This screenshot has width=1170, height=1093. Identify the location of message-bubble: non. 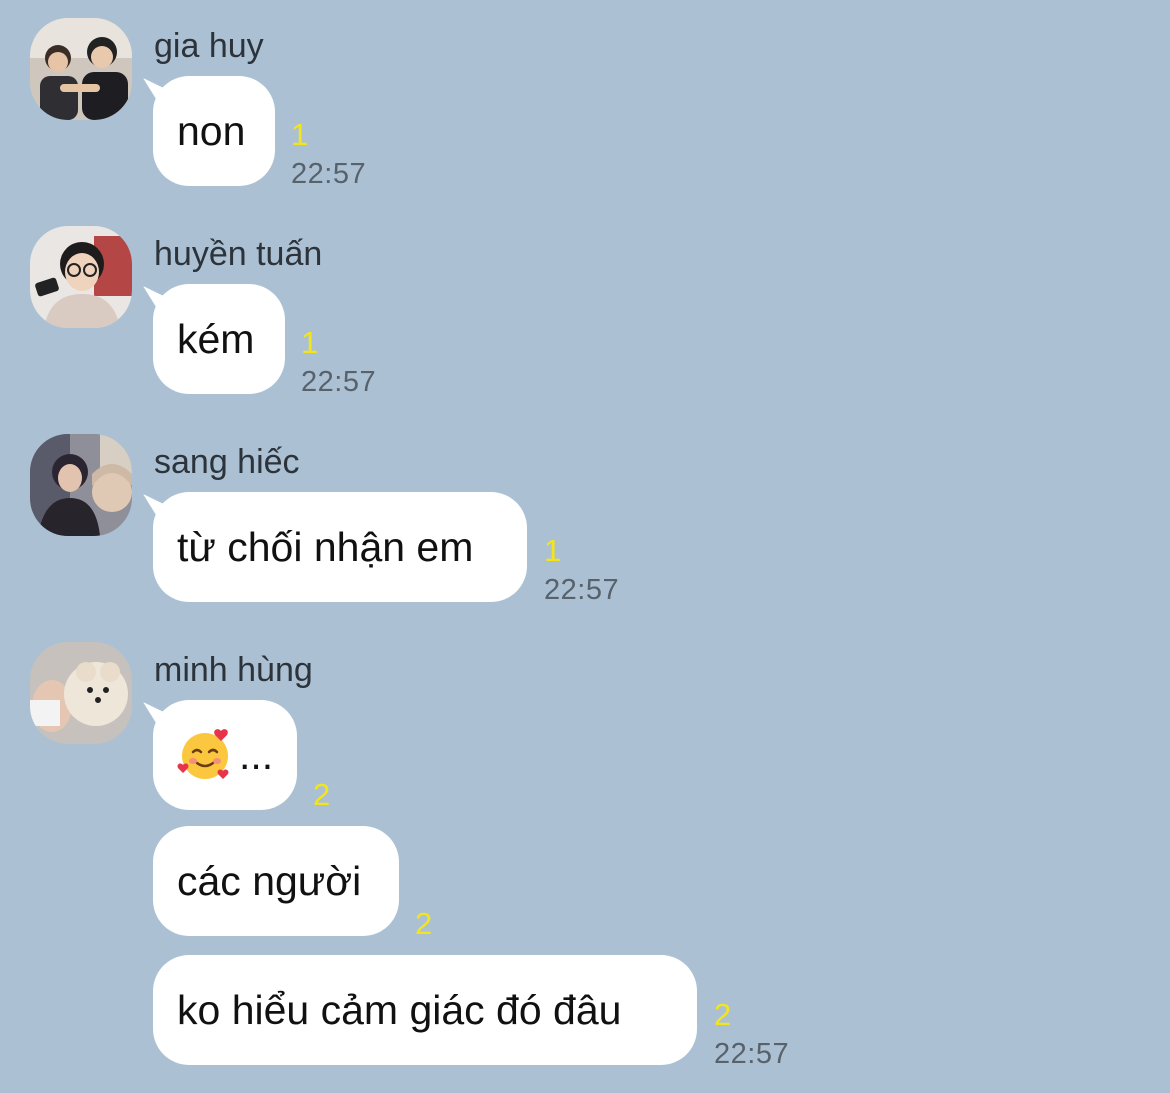
(214, 131).